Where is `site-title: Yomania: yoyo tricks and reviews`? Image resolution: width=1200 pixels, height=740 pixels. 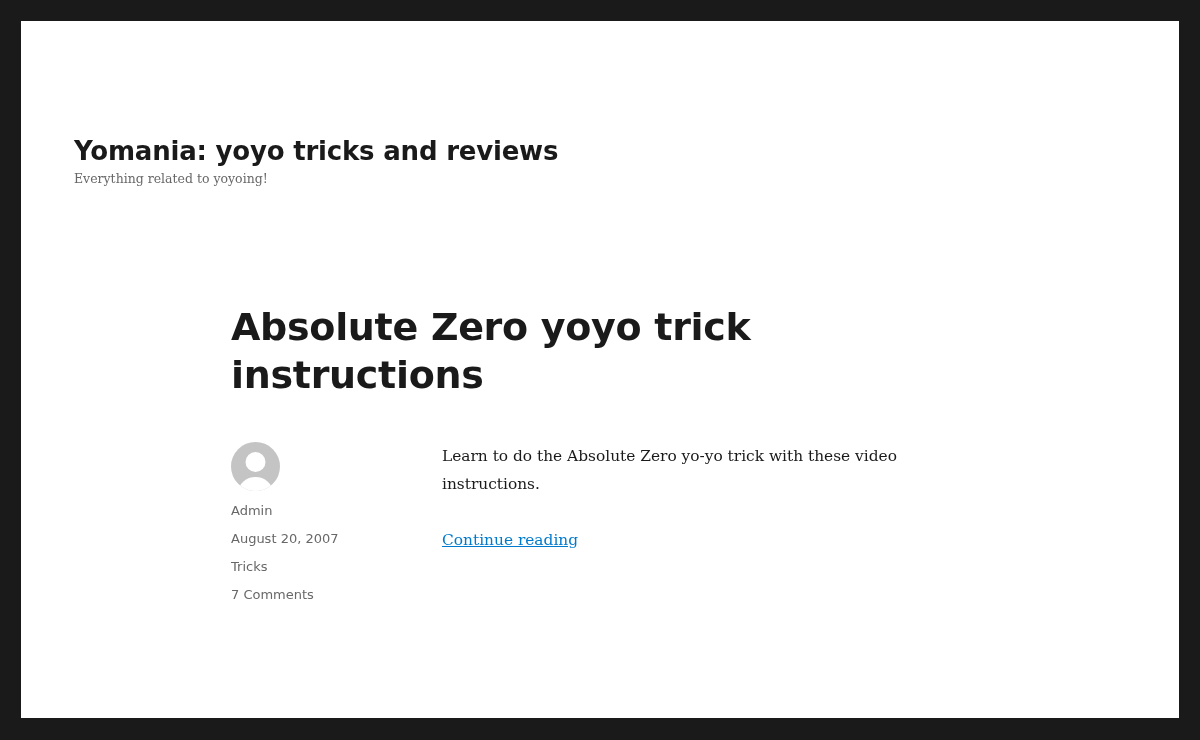 site-title: Yomania: yoyo tricks and reviews is located at coordinates (316, 151).